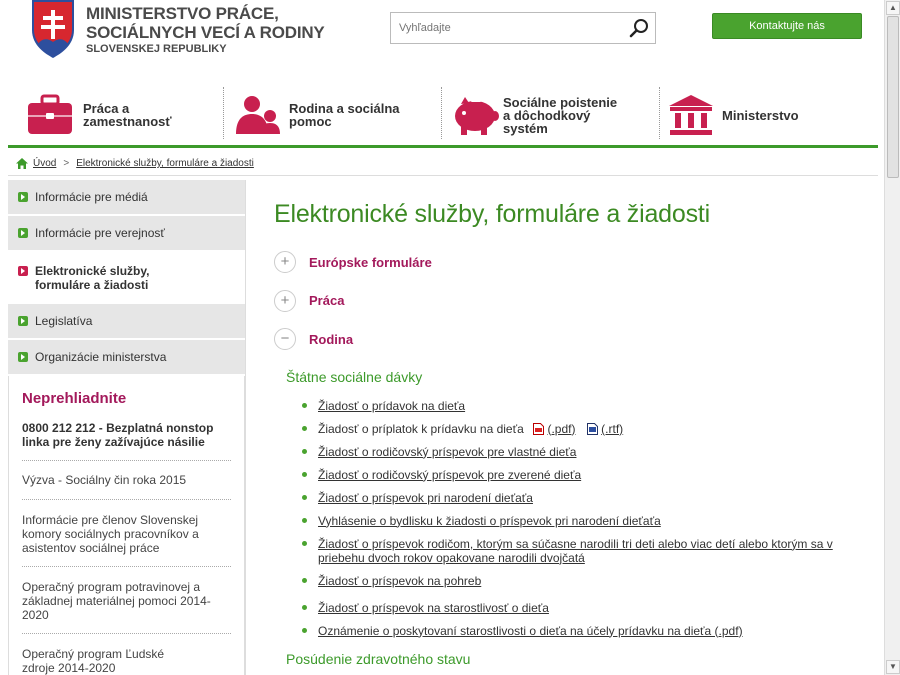  What do you see at coordinates (44, 163) in the screenshot?
I see `breadcrumb-home-link: Úvod` at bounding box center [44, 163].